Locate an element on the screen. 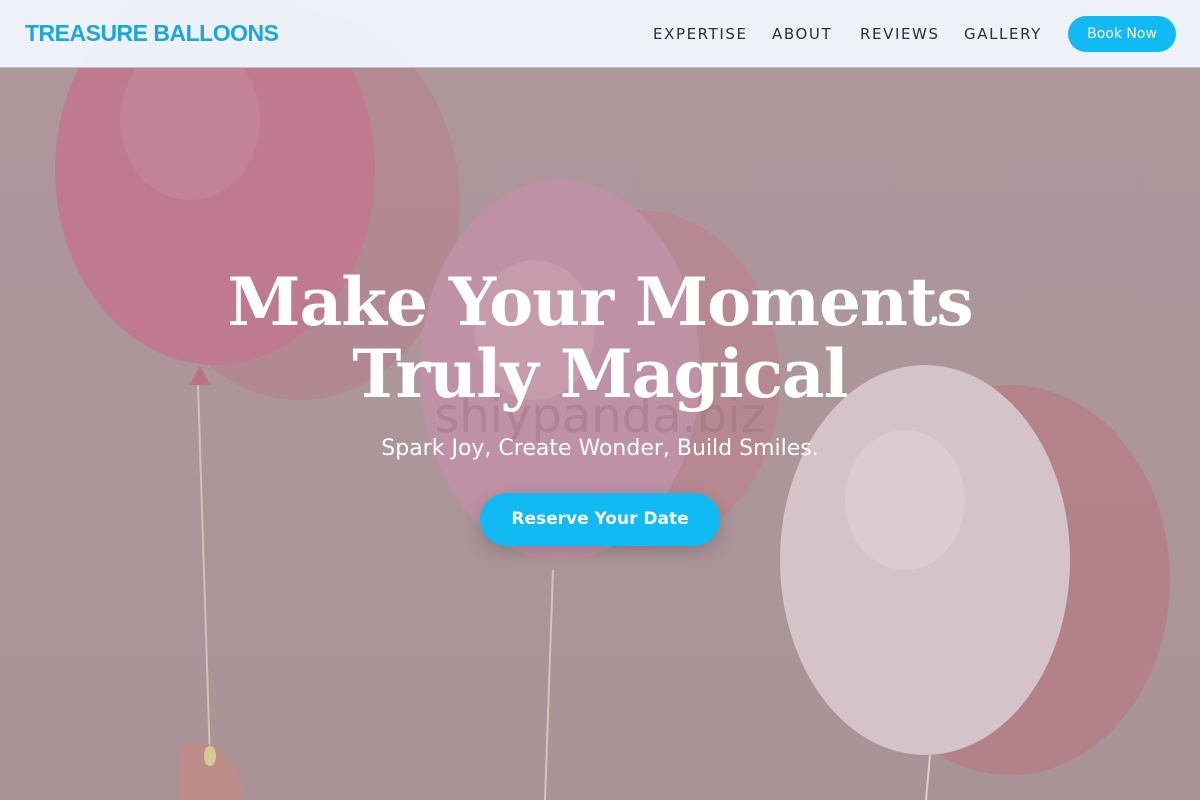 This screenshot has width=1200, height=800. hero-headline-line2: Truly Magical is located at coordinates (600, 374).